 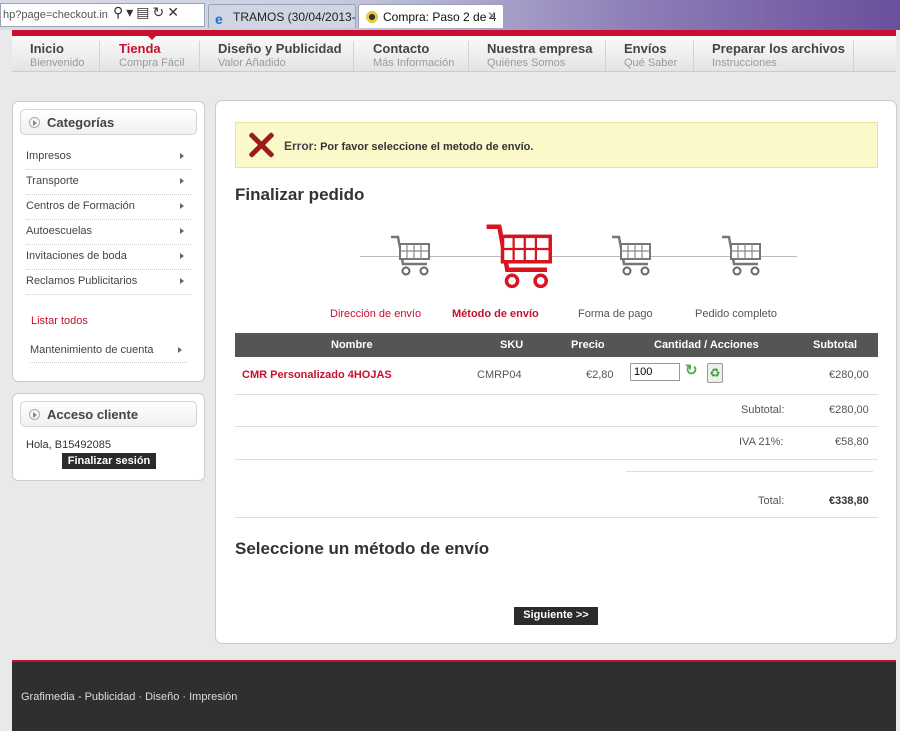 What do you see at coordinates (52, 181) in the screenshot?
I see `category-label: Transporte` at bounding box center [52, 181].